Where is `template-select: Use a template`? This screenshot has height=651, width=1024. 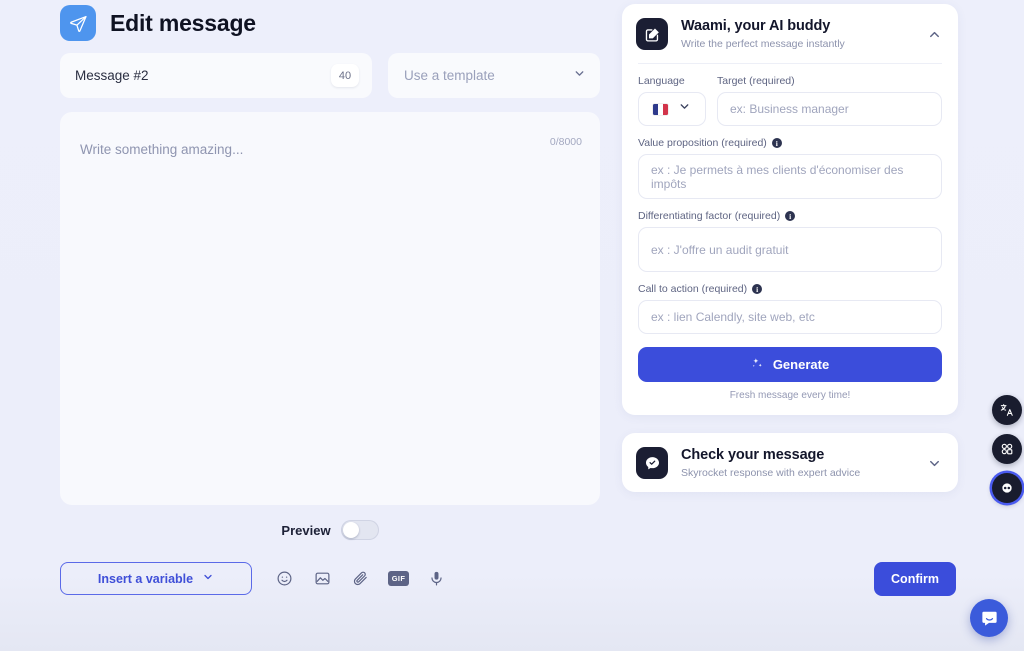
template-select: Use a template is located at coordinates (494, 75).